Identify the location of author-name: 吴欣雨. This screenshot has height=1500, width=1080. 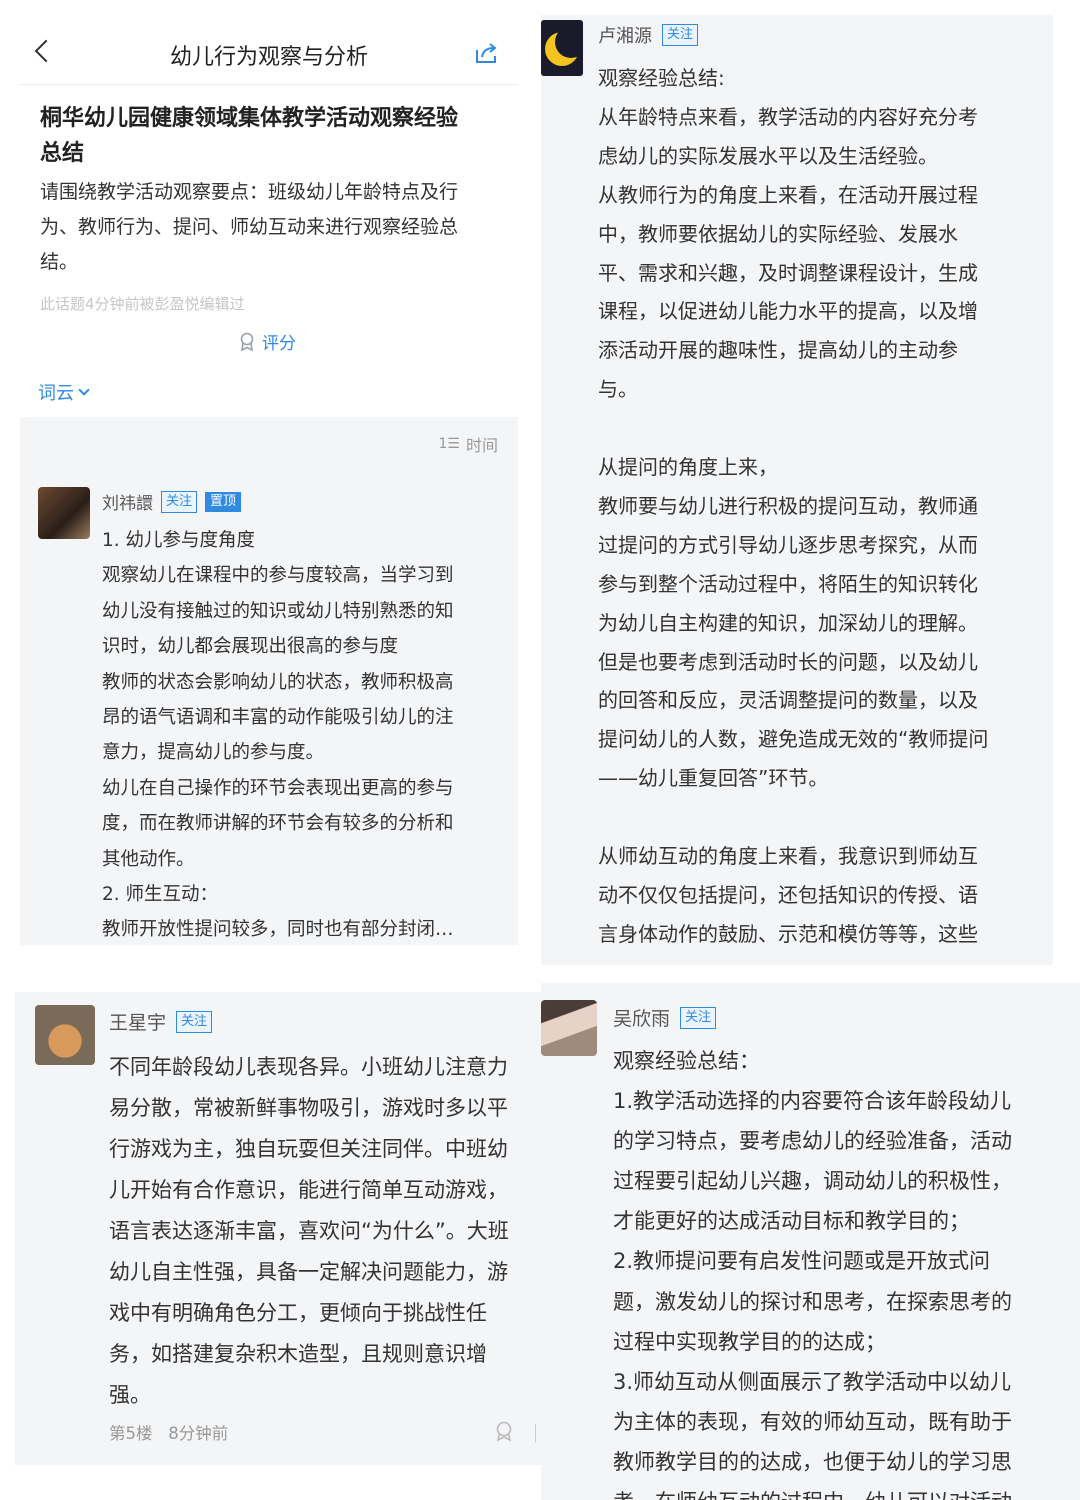
(641, 1017).